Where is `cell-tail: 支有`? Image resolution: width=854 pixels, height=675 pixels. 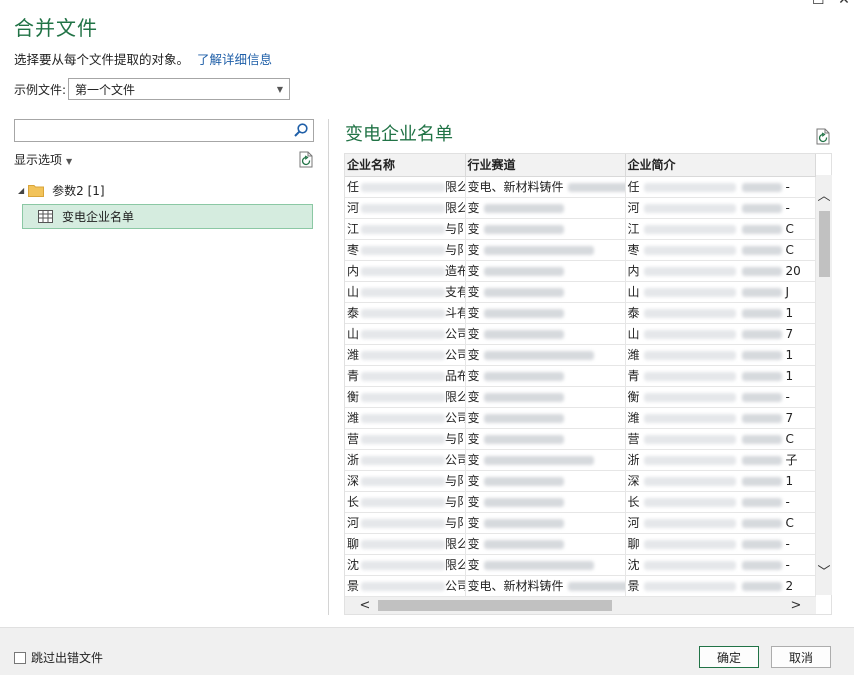
cell-tail: 支有 is located at coordinates (454, 292).